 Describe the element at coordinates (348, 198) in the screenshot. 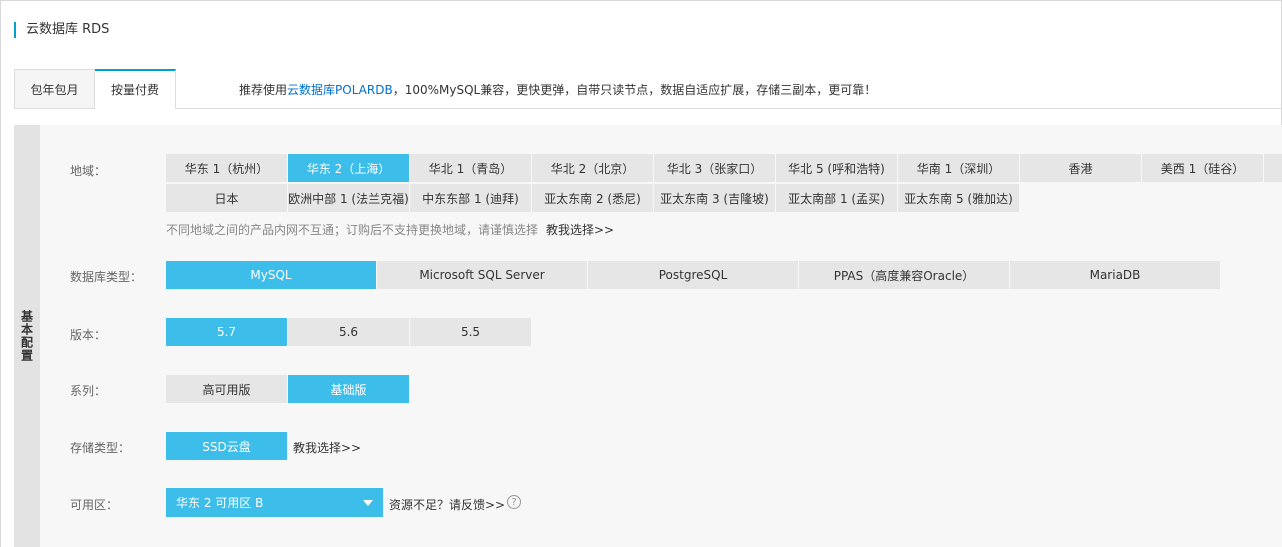

I see `region-option: 欧洲中部 1 (法兰克福)` at that location.